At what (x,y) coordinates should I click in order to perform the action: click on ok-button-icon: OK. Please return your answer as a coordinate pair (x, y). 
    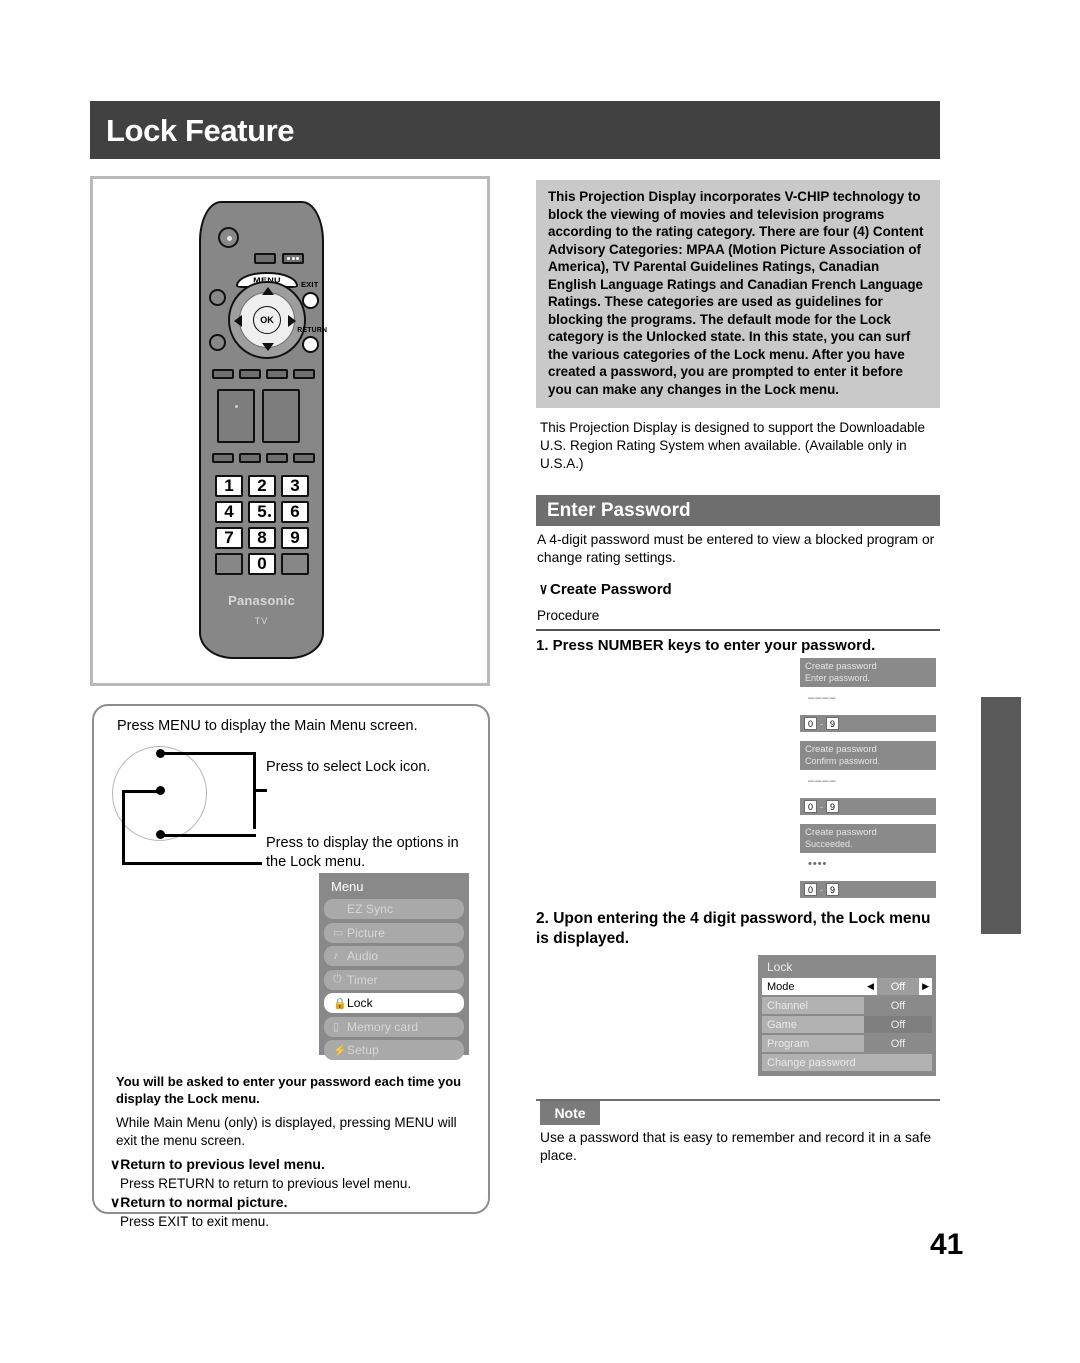
    Looking at the image, I should click on (267, 320).